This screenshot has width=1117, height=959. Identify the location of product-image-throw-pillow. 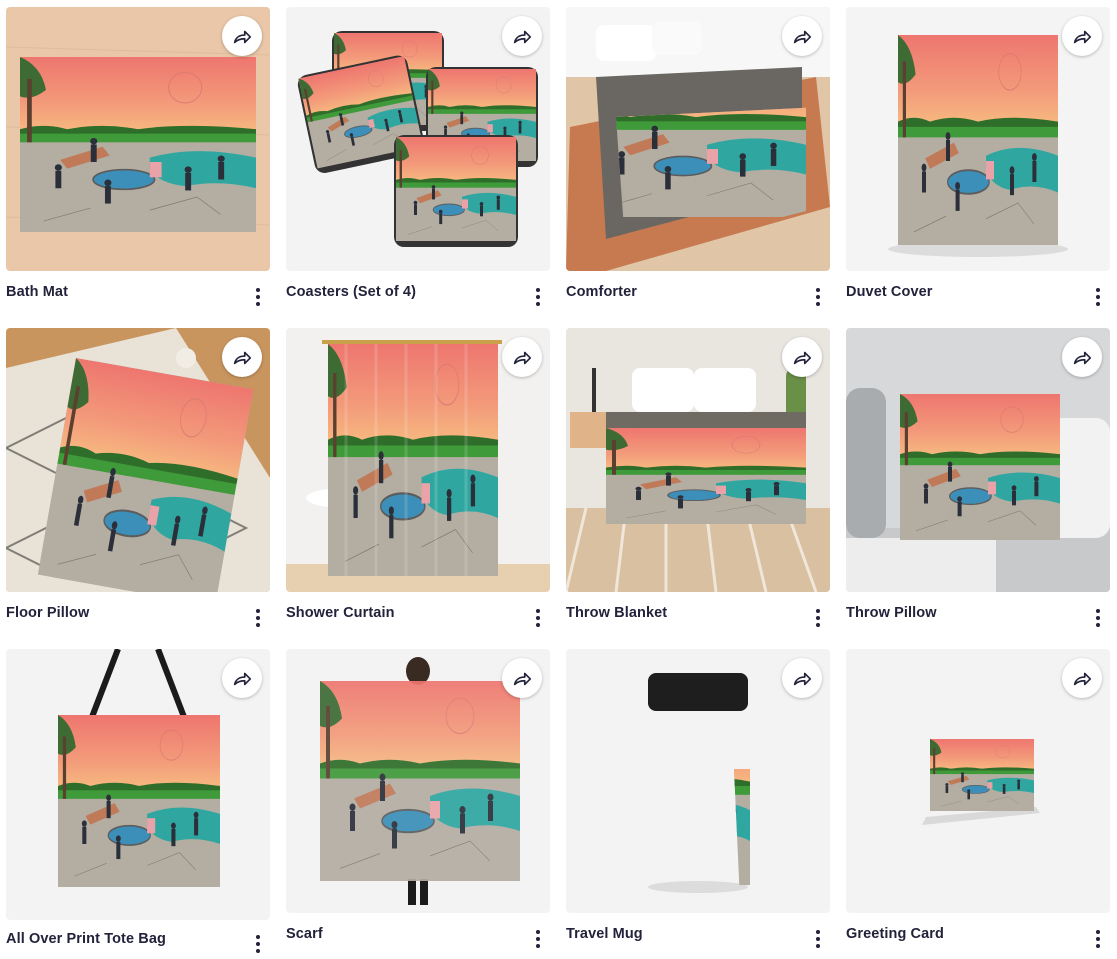
(978, 460).